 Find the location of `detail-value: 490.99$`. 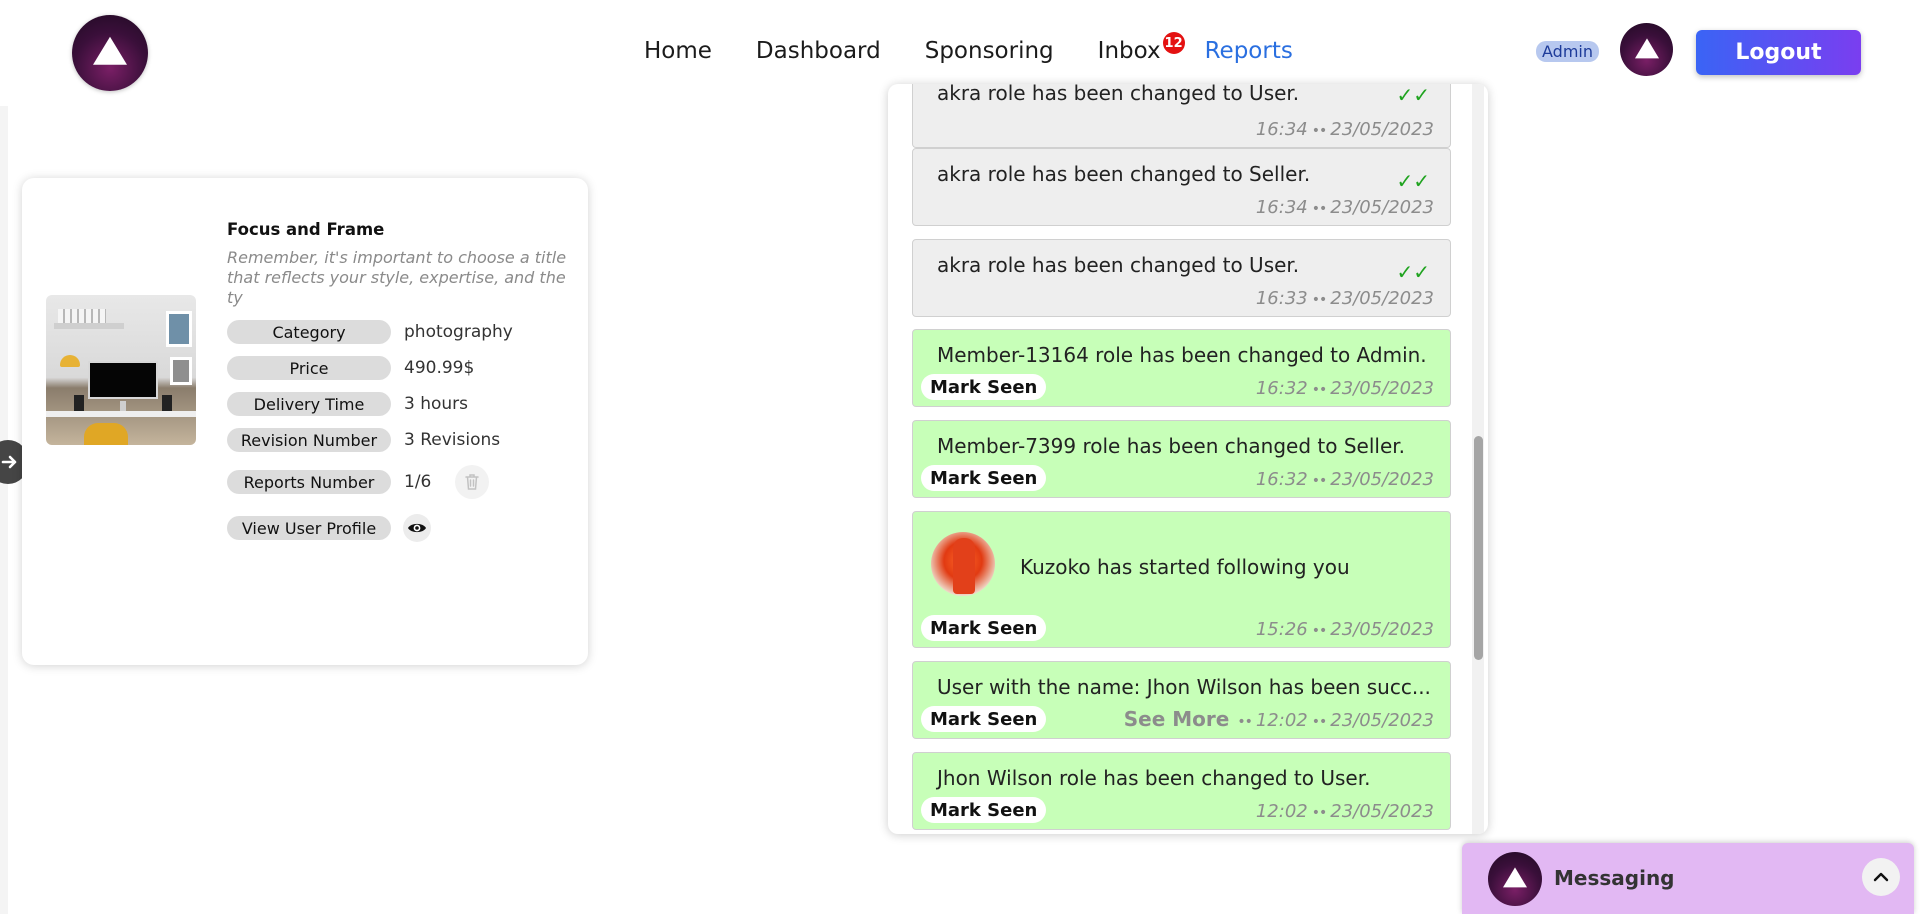

detail-value: 490.99$ is located at coordinates (439, 368).